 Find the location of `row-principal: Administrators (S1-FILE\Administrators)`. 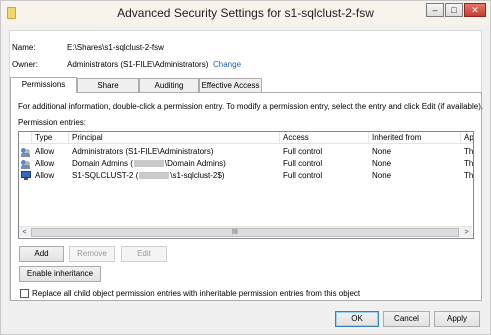

row-principal: Administrators (S1-FILE\Administrators) is located at coordinates (143, 151).